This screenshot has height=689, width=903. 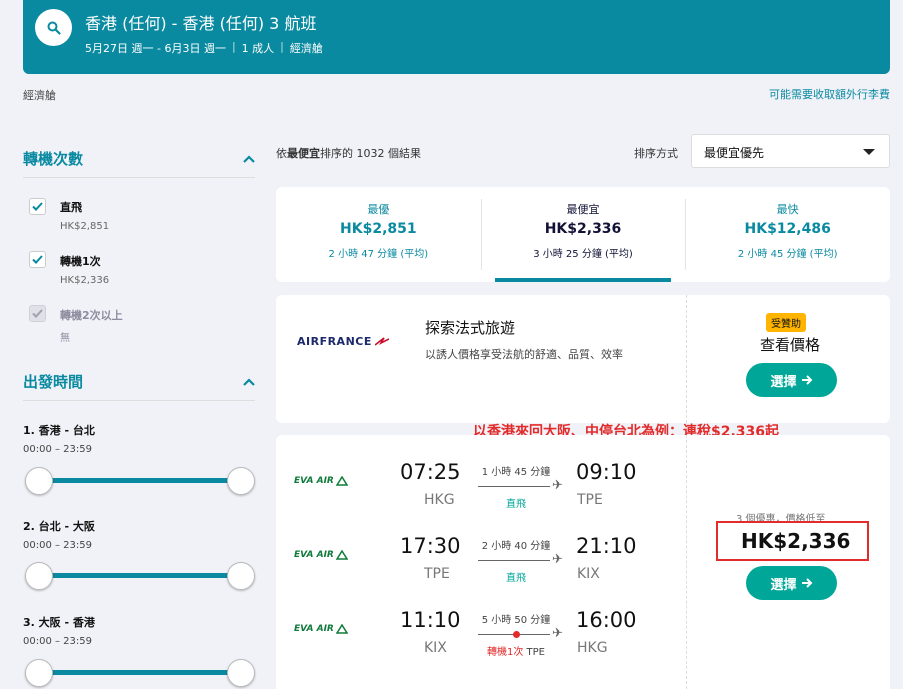 I want to click on stopover-dot, so click(x=516, y=634).